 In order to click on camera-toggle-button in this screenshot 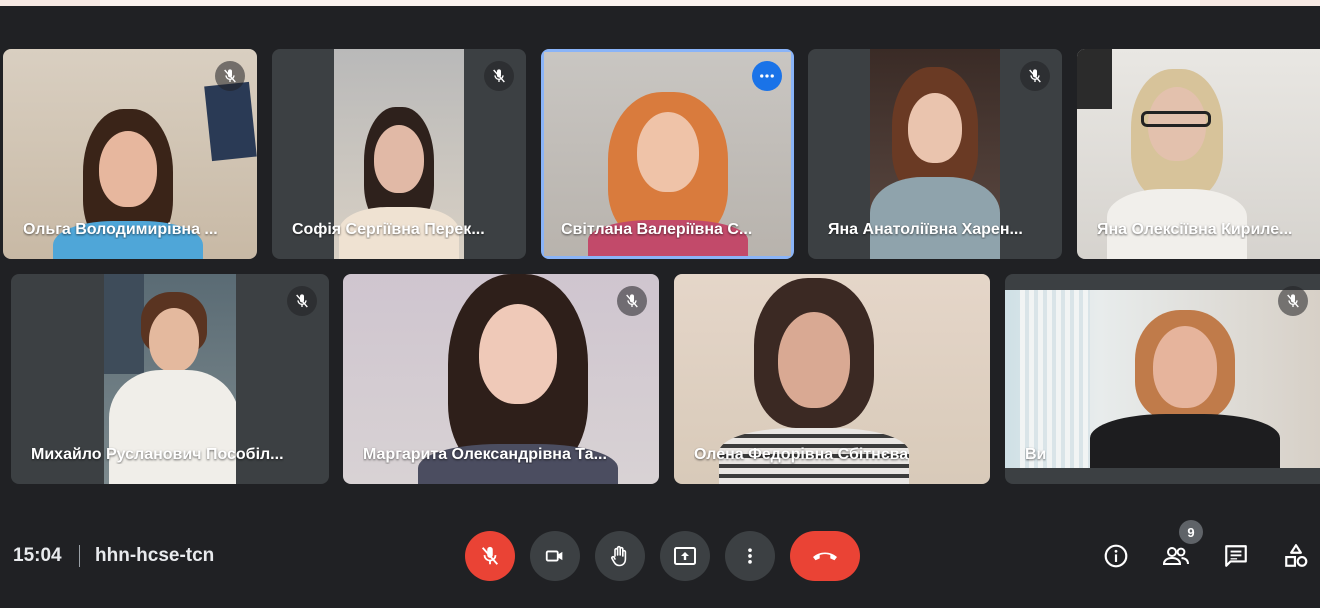, I will do `click(555, 556)`.